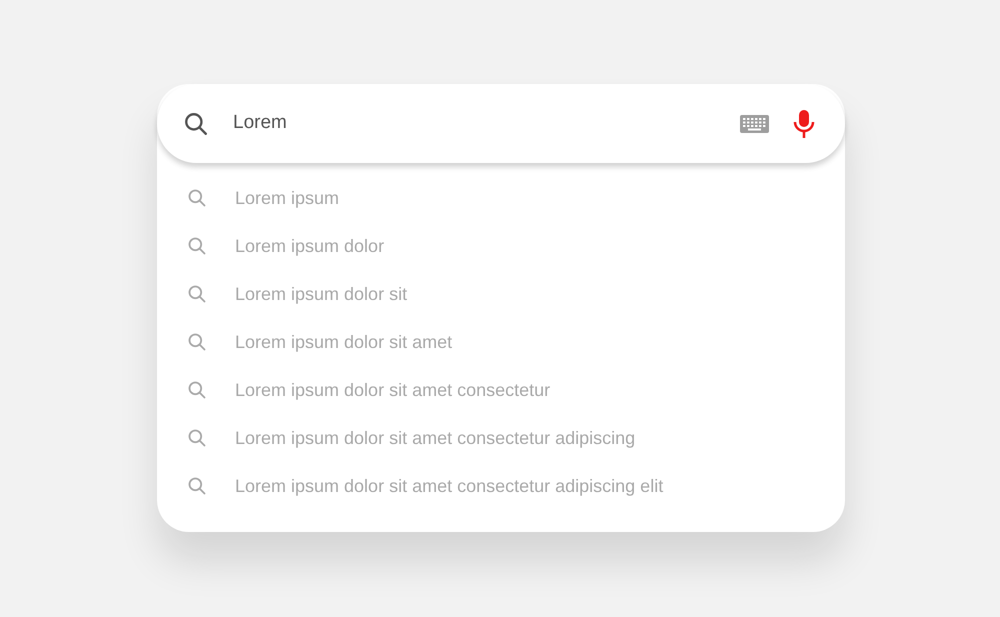  Describe the element at coordinates (501, 342) in the screenshot. I see `suggestion-item: Lorem ipsum dolor sit amet` at that location.